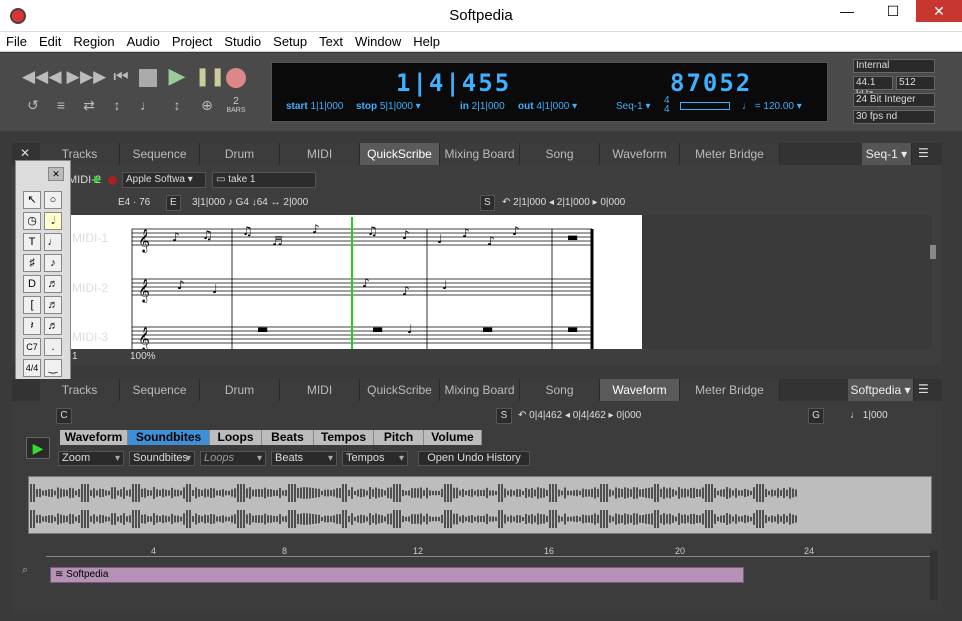 This screenshot has height=621, width=962. I want to click on menu-audio: Audio, so click(143, 40).